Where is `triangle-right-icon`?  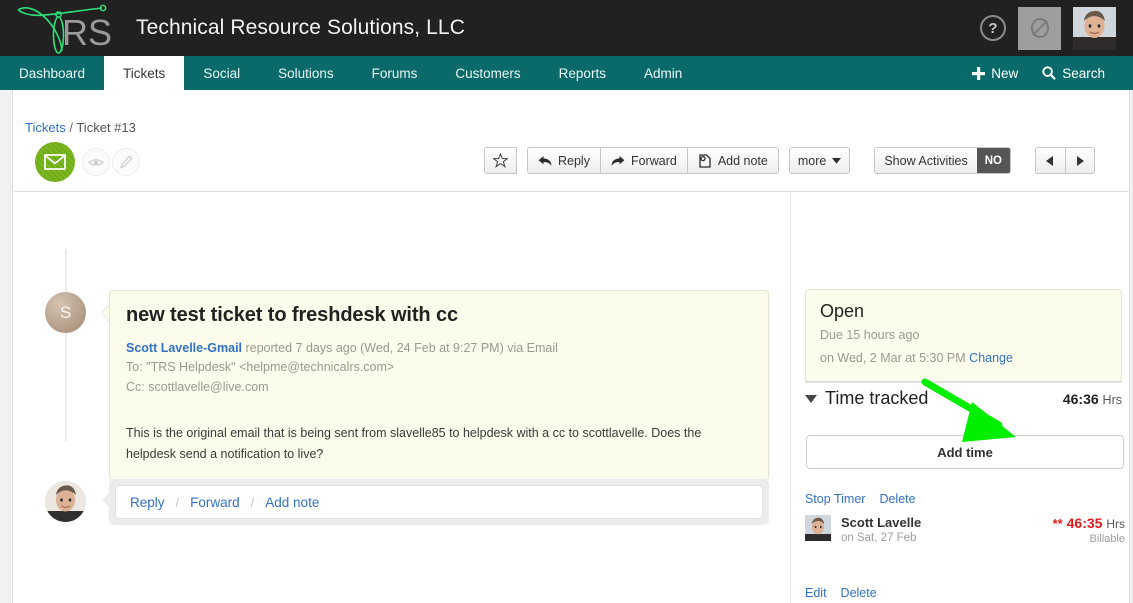 triangle-right-icon is located at coordinates (1080, 160).